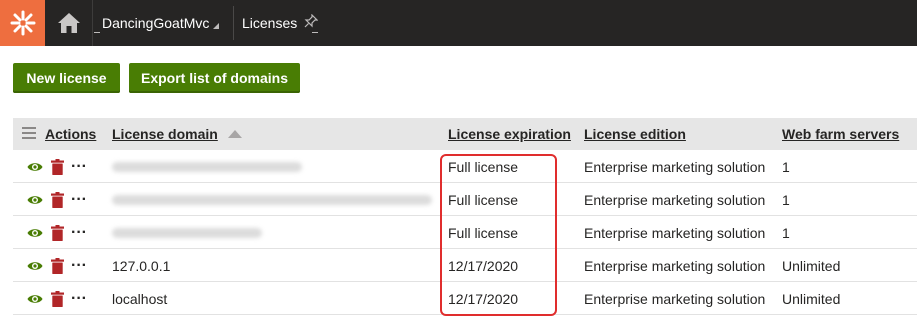  Describe the element at coordinates (66, 78) in the screenshot. I see `new-license-button: New license` at that location.